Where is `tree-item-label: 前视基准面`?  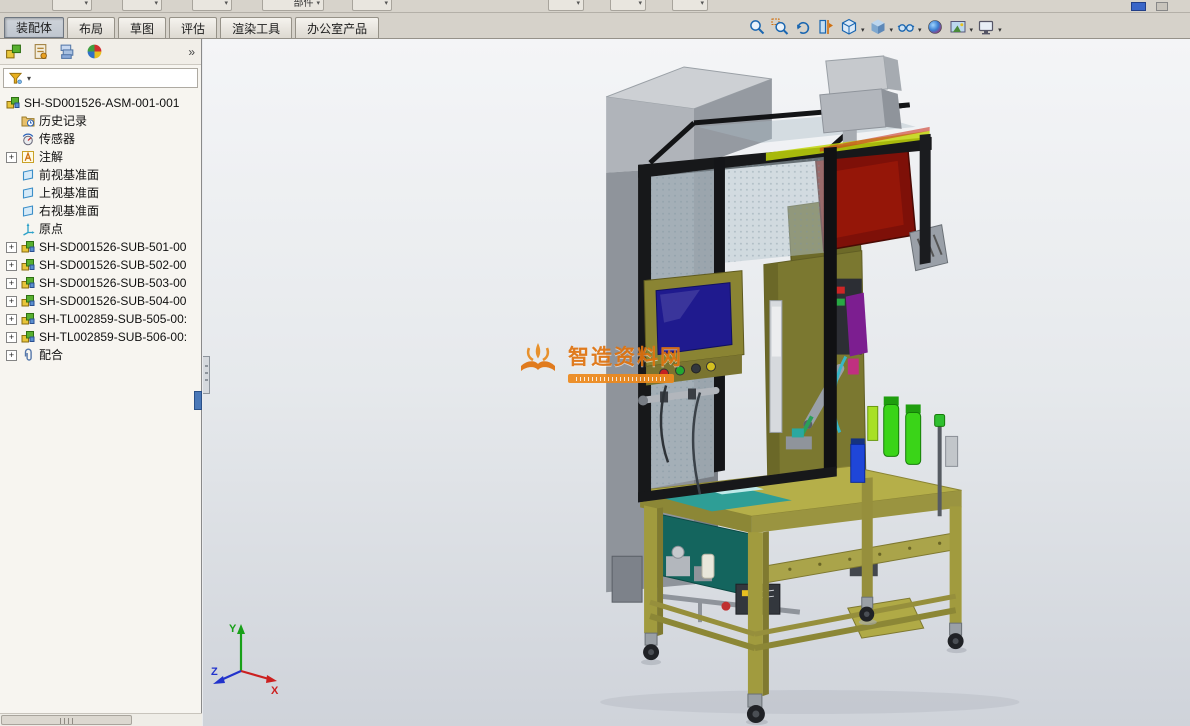
tree-item-label: 前视基准面 is located at coordinates (69, 175).